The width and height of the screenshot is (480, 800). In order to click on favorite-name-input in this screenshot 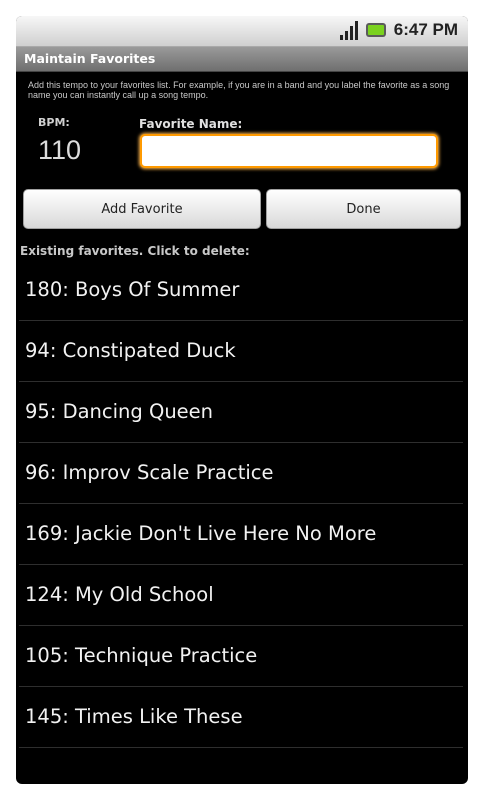, I will do `click(289, 151)`.